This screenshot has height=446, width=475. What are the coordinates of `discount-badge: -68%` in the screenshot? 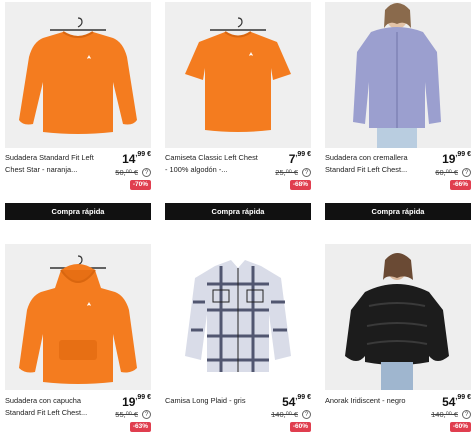 It's located at (300, 185).